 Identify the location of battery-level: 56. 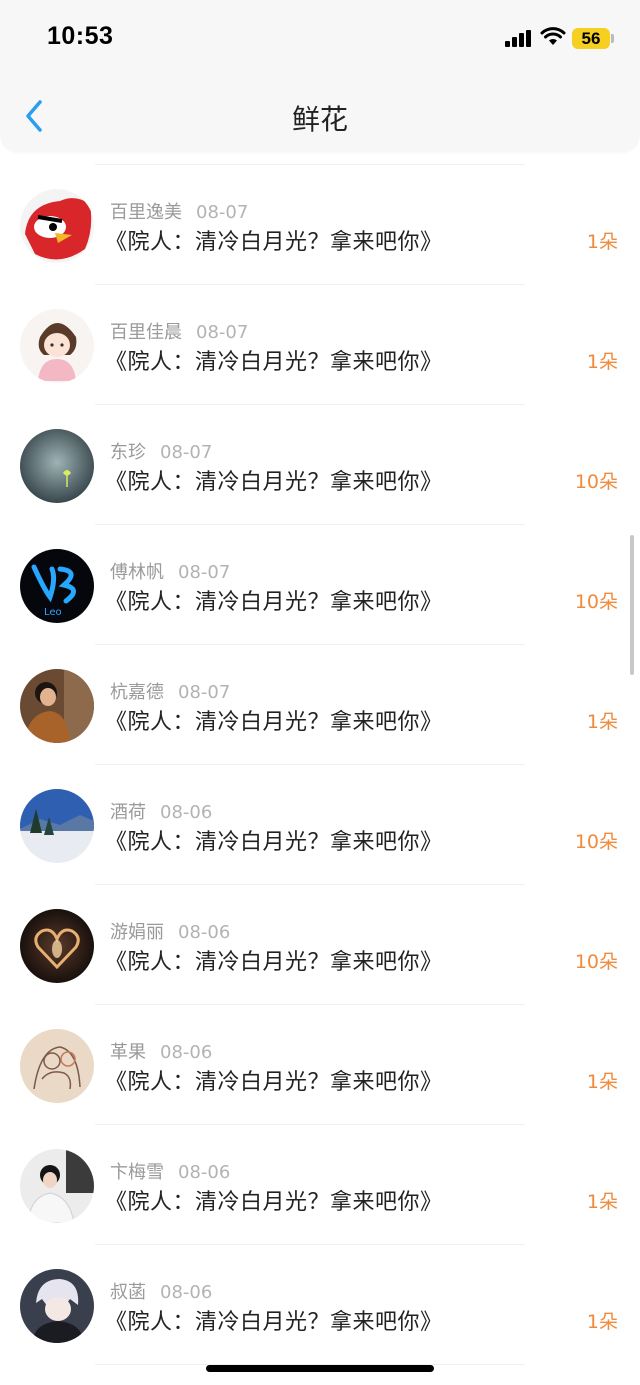
(591, 38).